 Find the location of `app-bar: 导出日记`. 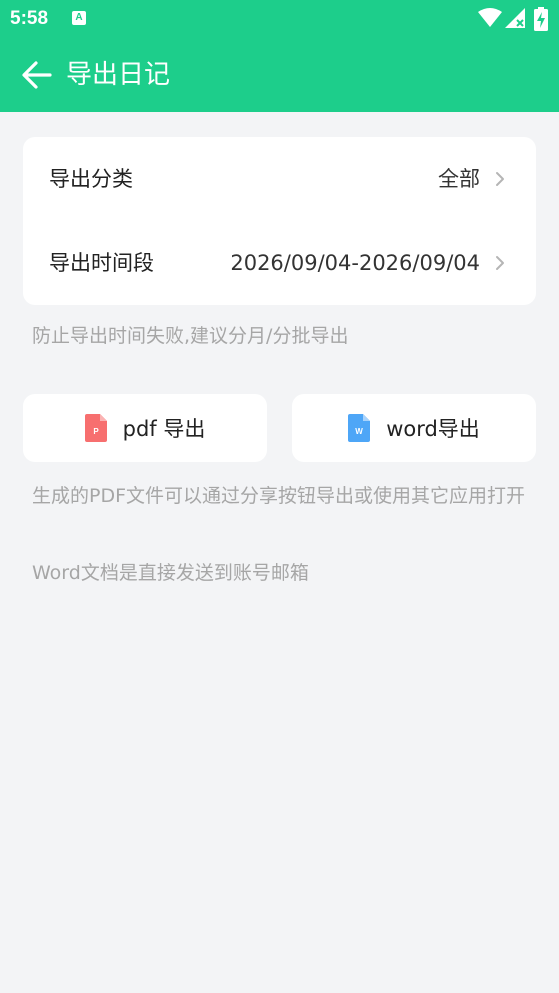

app-bar: 导出日记 is located at coordinates (279, 75).